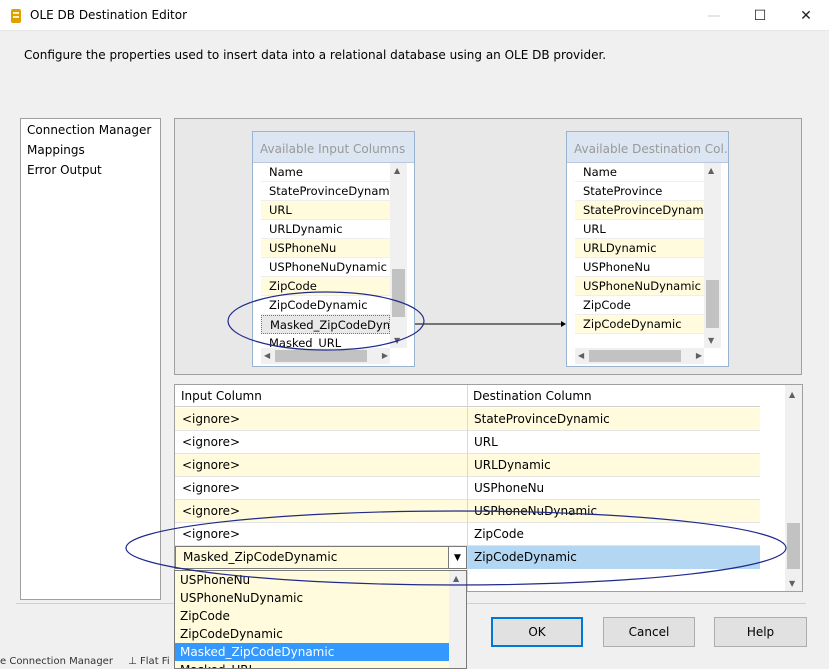 This screenshot has height=669, width=829. What do you see at coordinates (532, 396) in the screenshot?
I see `destination-column-header: Destination Column` at bounding box center [532, 396].